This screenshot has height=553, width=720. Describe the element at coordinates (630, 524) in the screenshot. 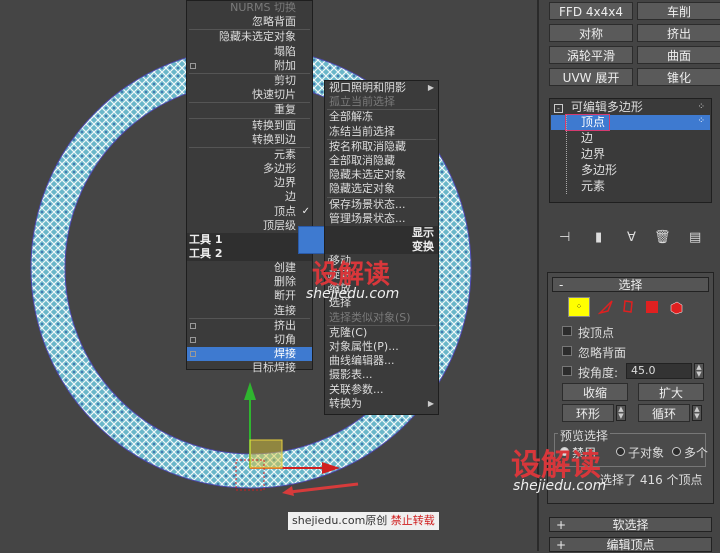

I see `soft-selection-rollout: + 软选择` at that location.